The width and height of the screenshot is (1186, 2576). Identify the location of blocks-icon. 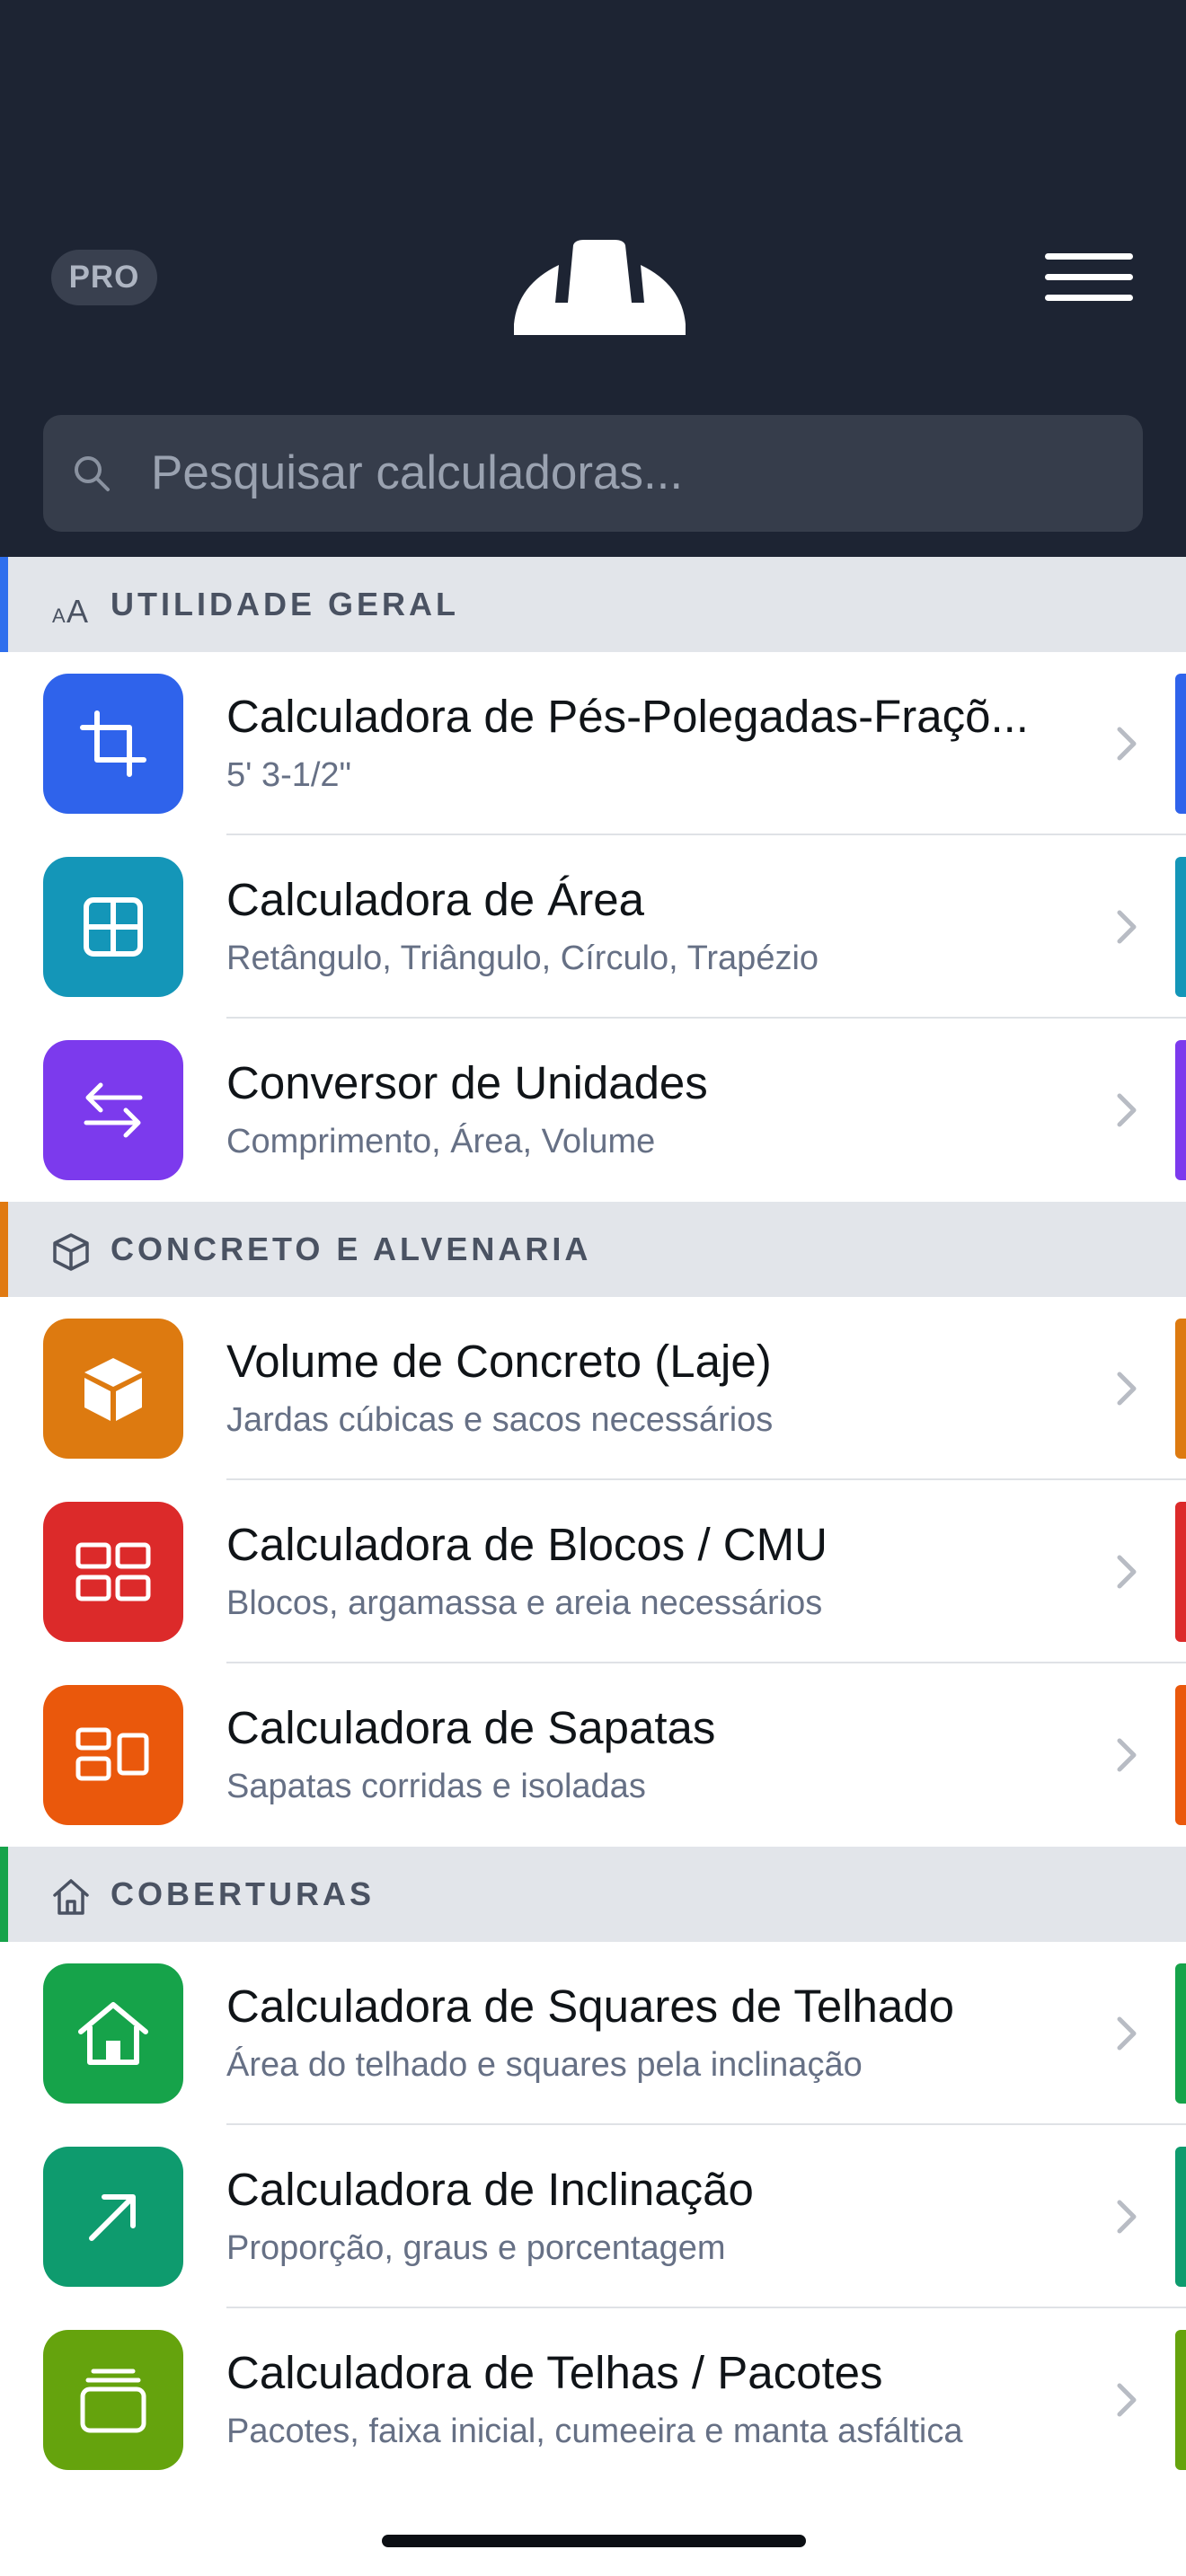
(113, 1572).